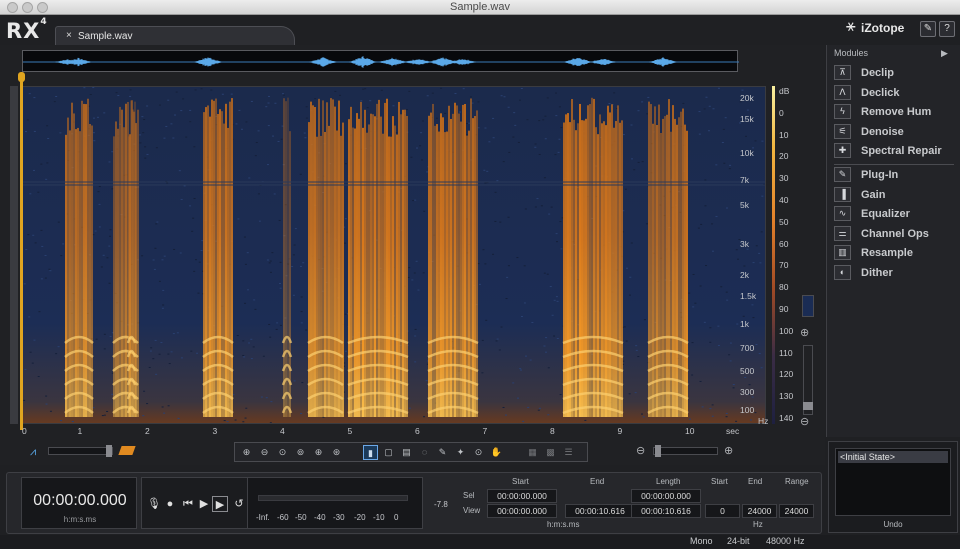 The image size is (960, 549). I want to click on modules-header: Modules, so click(851, 53).